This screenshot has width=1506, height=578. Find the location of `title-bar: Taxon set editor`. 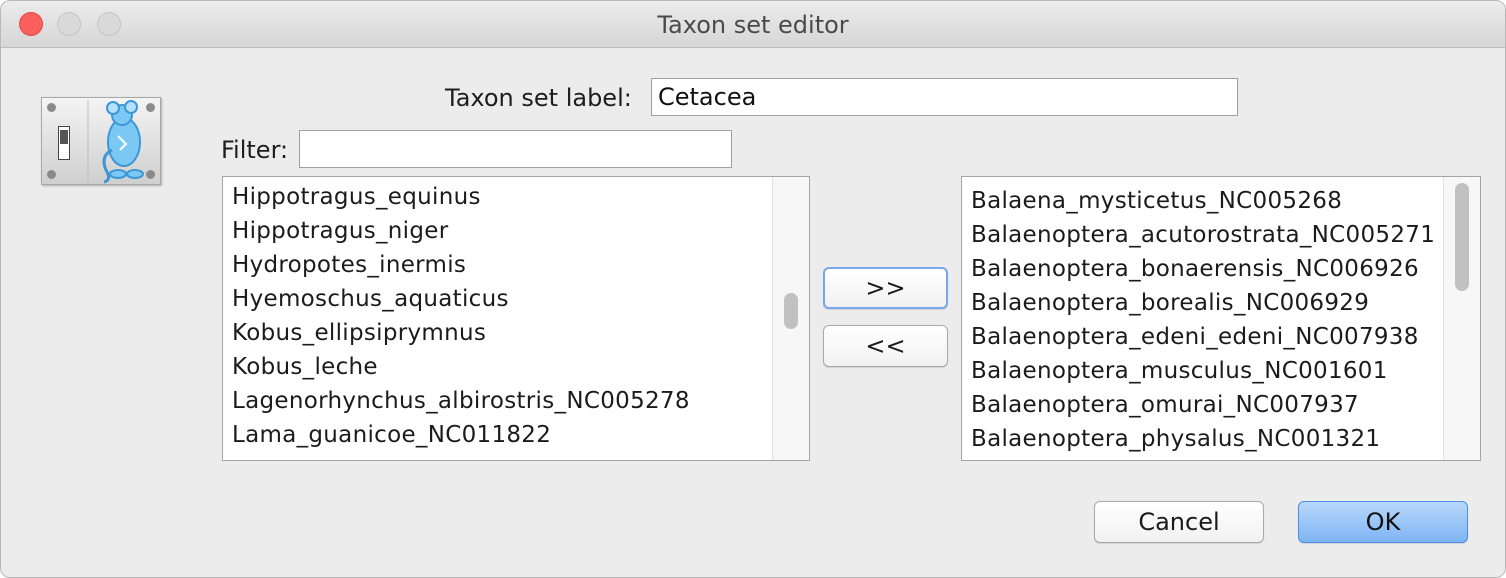

title-bar: Taxon set editor is located at coordinates (753, 24).